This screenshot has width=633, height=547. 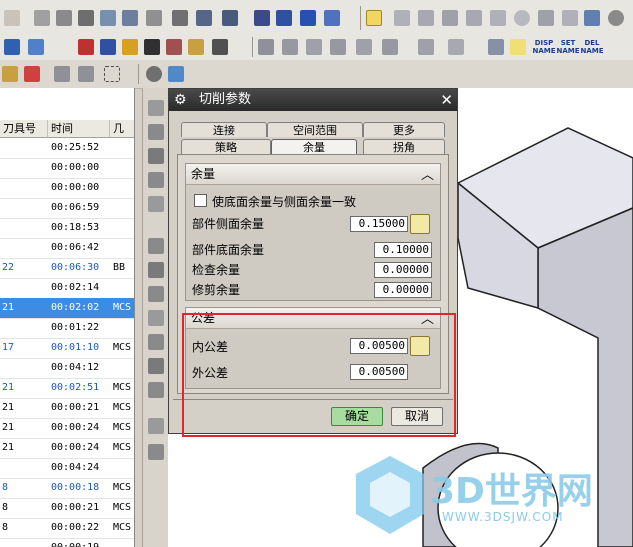 What do you see at coordinates (420, 224) in the screenshot?
I see `part-side-lock-icon` at bounding box center [420, 224].